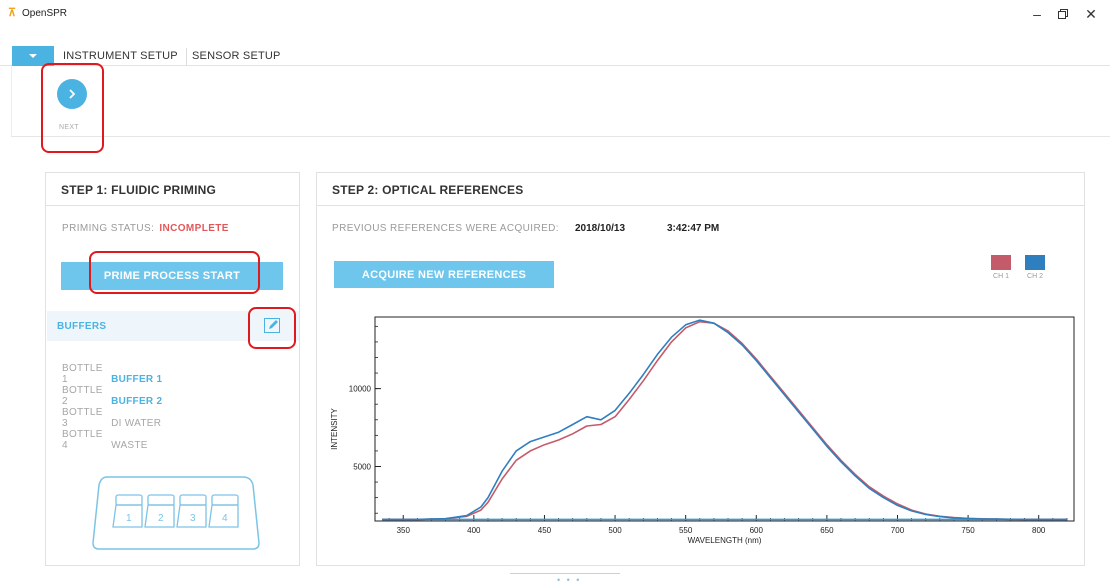 Image resolution: width=1110 pixels, height=587 pixels. What do you see at coordinates (82, 396) in the screenshot?
I see `bottle-label: BOTTLE 2` at bounding box center [82, 396].